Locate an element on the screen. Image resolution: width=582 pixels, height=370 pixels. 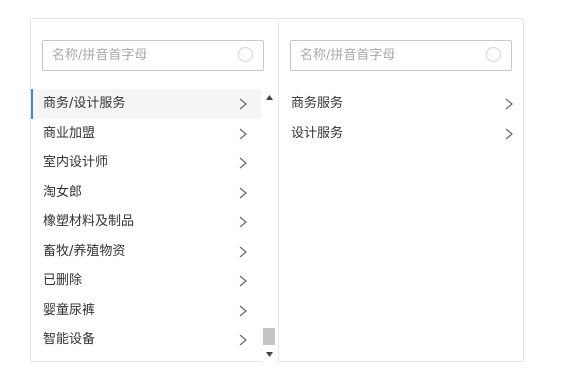
list-item: 婴童尿裤 is located at coordinates (146, 311).